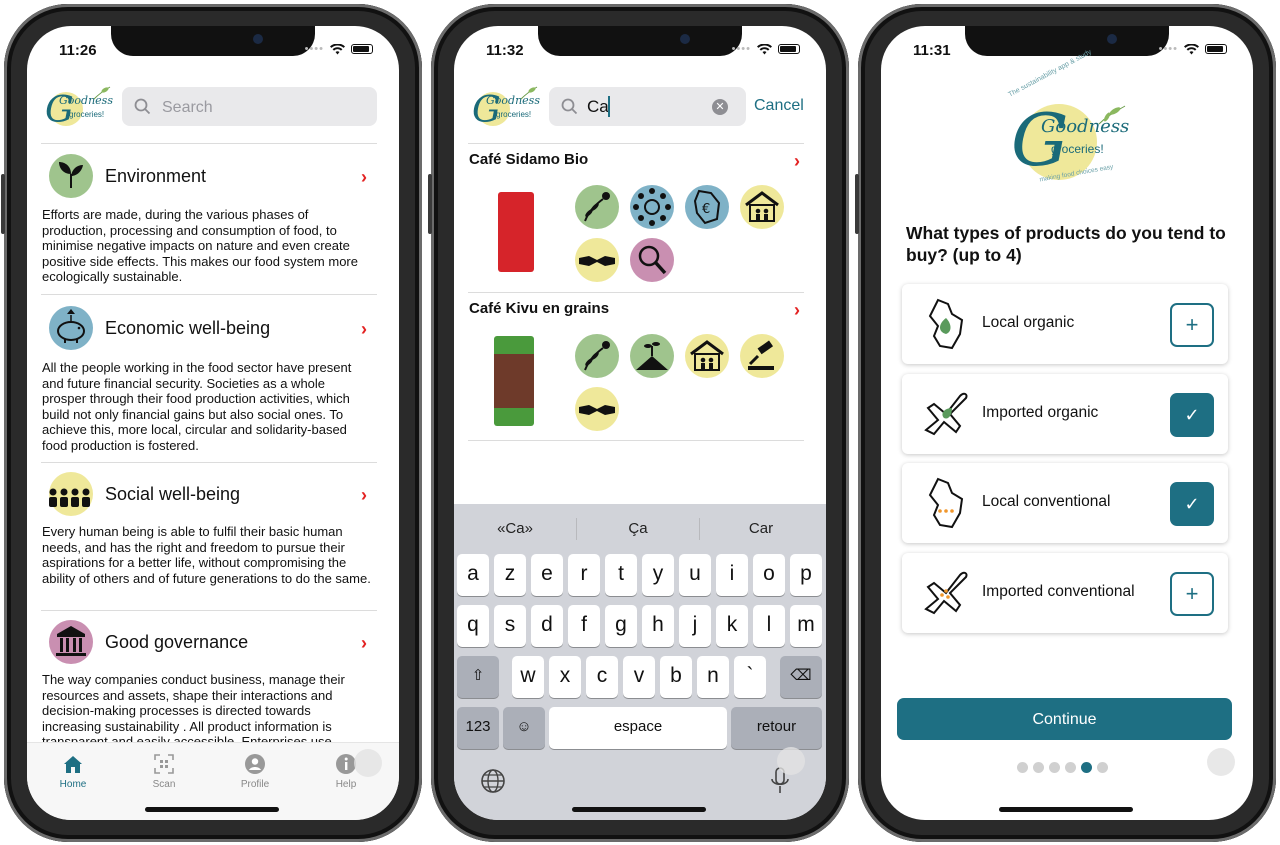 The height and width of the screenshot is (845, 1280). What do you see at coordinates (779, 106) in the screenshot?
I see `cancel-button: Cancel` at bounding box center [779, 106].